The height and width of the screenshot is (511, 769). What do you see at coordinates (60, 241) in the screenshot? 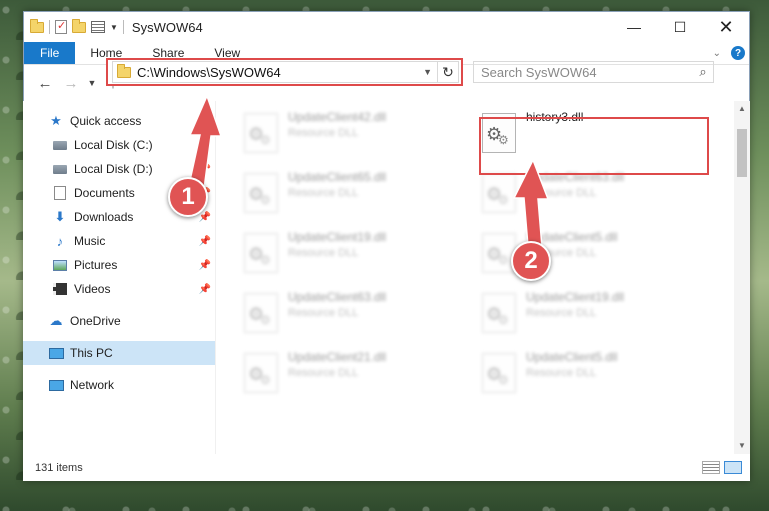
I see `music-icon: ♪` at bounding box center [60, 241].